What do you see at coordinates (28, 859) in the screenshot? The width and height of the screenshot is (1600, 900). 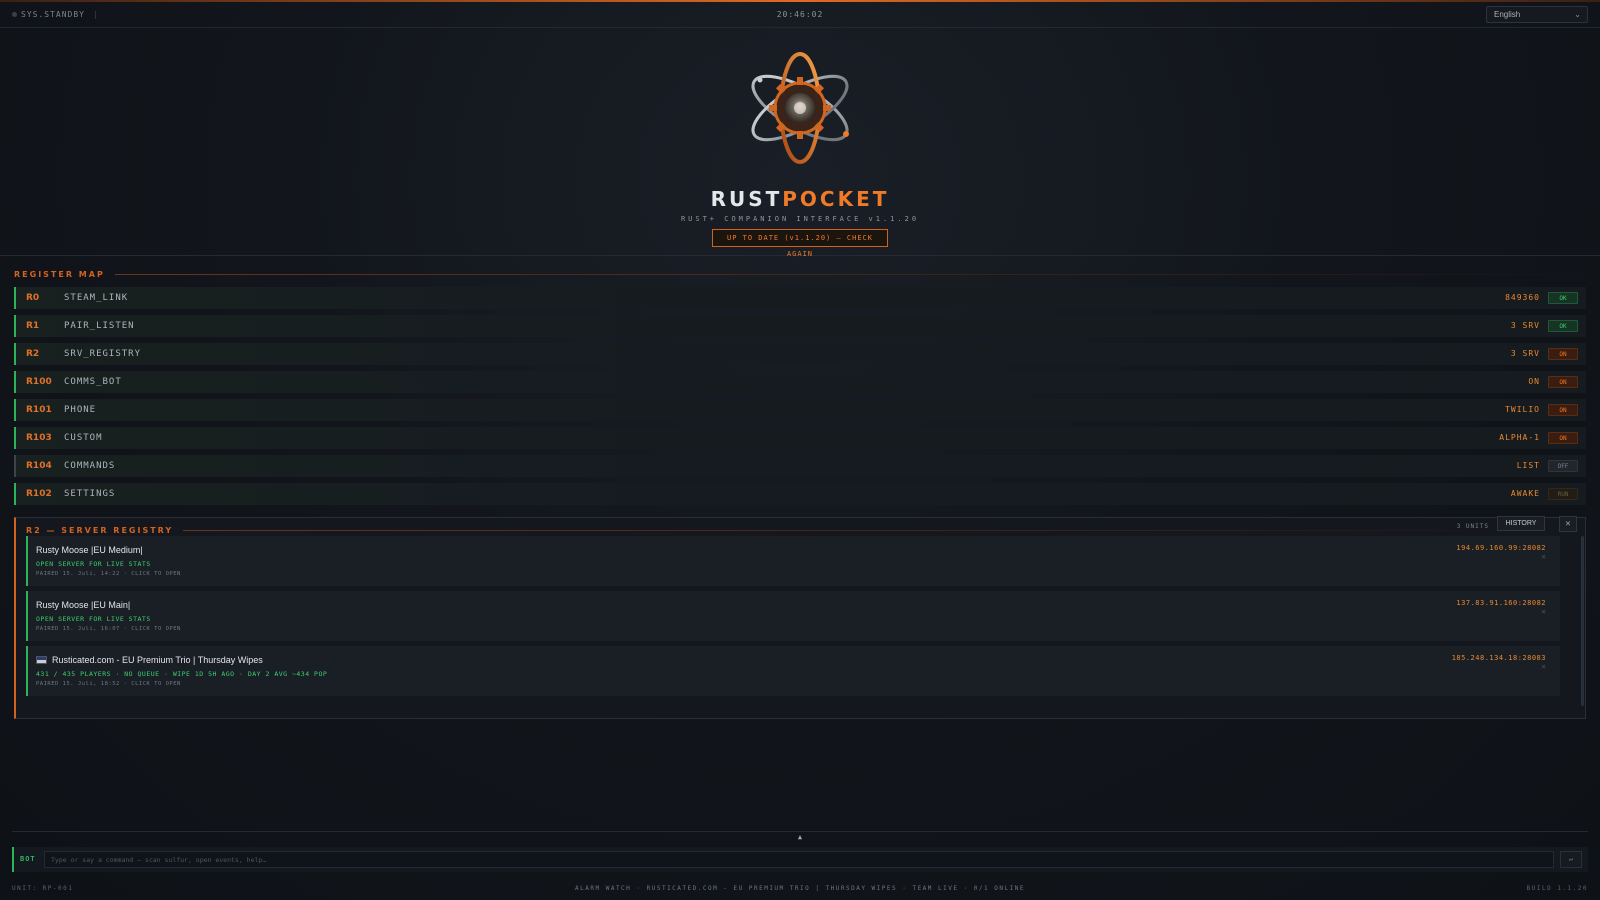 I see `bot-label: BOT` at bounding box center [28, 859].